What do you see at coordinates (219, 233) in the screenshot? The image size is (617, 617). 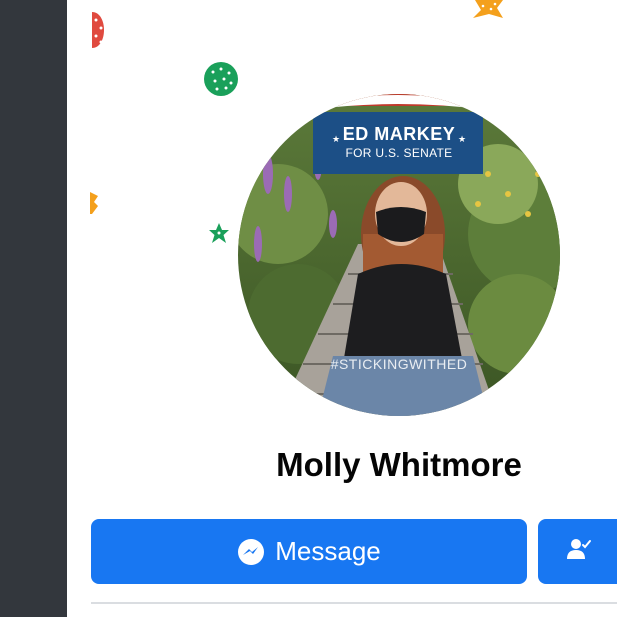 I see `confetti-green-star-icon` at bounding box center [219, 233].